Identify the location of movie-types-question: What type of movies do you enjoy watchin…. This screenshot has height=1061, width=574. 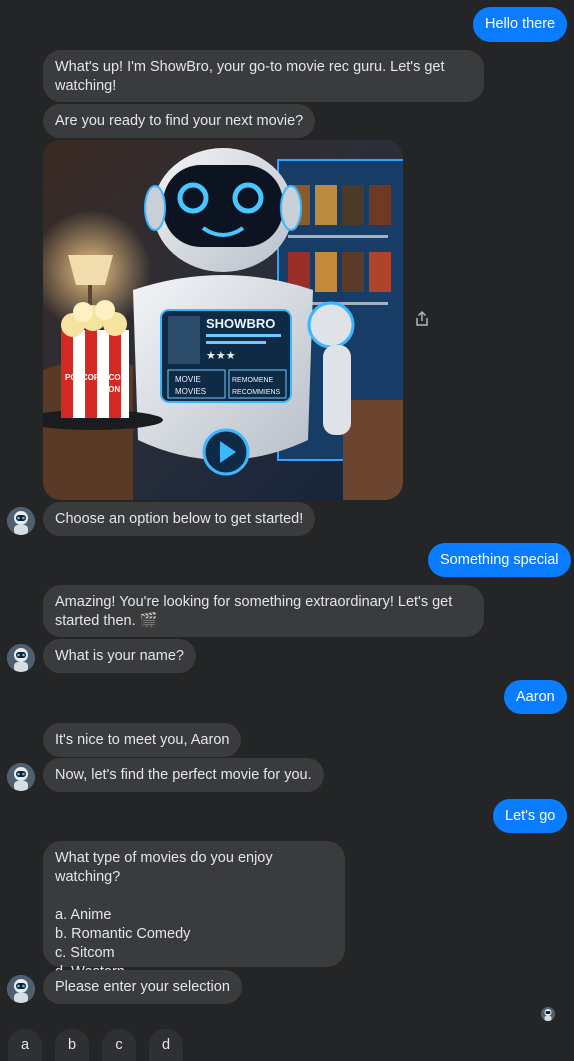
(164, 867).